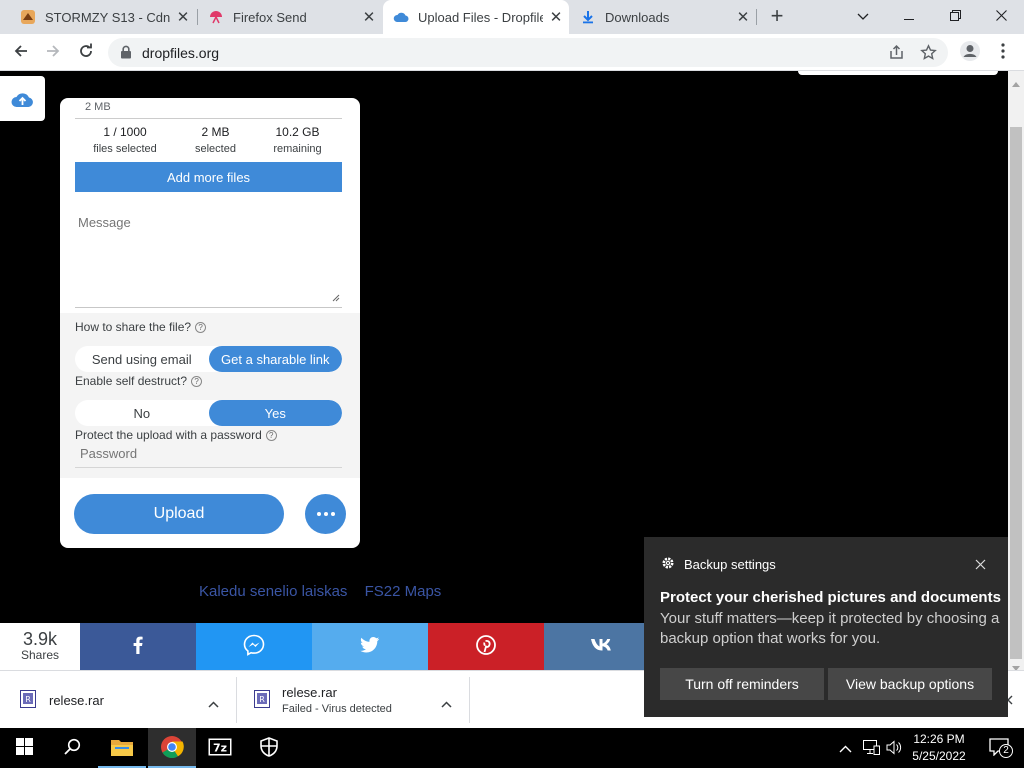 Image resolution: width=1024 pixels, height=768 pixels. Describe the element at coordinates (1016, 82) in the screenshot. I see `scroll-up-arrow-icon` at that location.